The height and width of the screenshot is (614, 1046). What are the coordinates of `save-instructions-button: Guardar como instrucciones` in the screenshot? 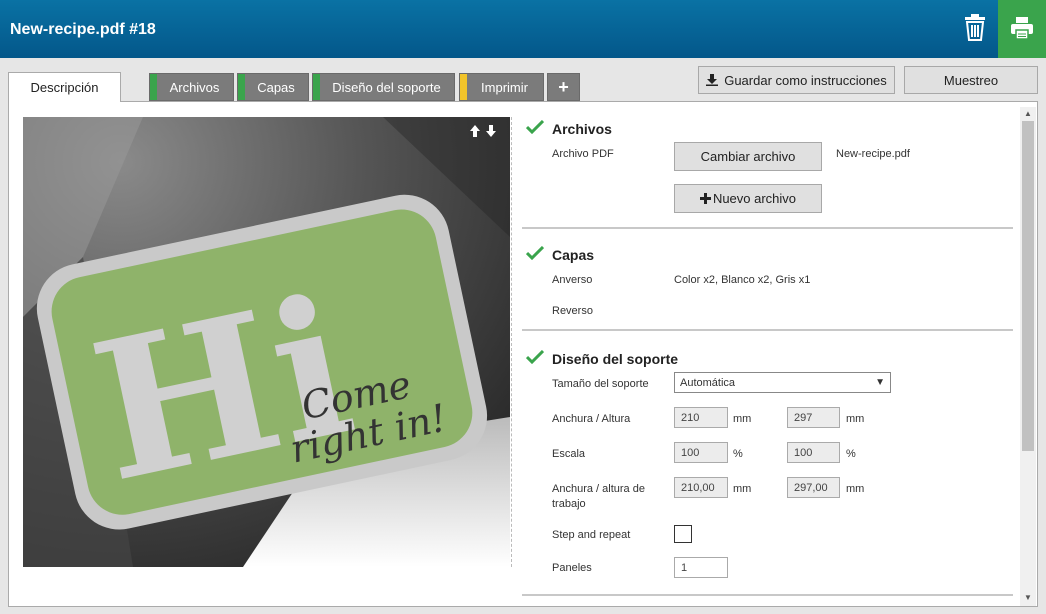 It's located at (796, 80).